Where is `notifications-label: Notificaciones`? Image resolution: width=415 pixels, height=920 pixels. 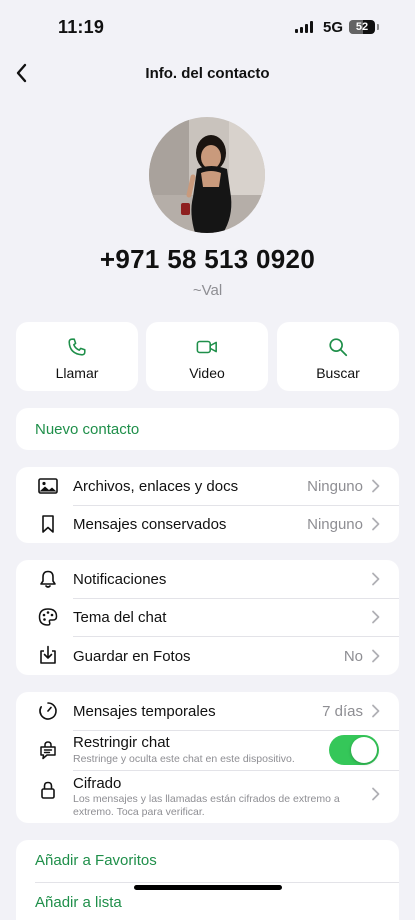 notifications-label: Notificaciones is located at coordinates (120, 579).